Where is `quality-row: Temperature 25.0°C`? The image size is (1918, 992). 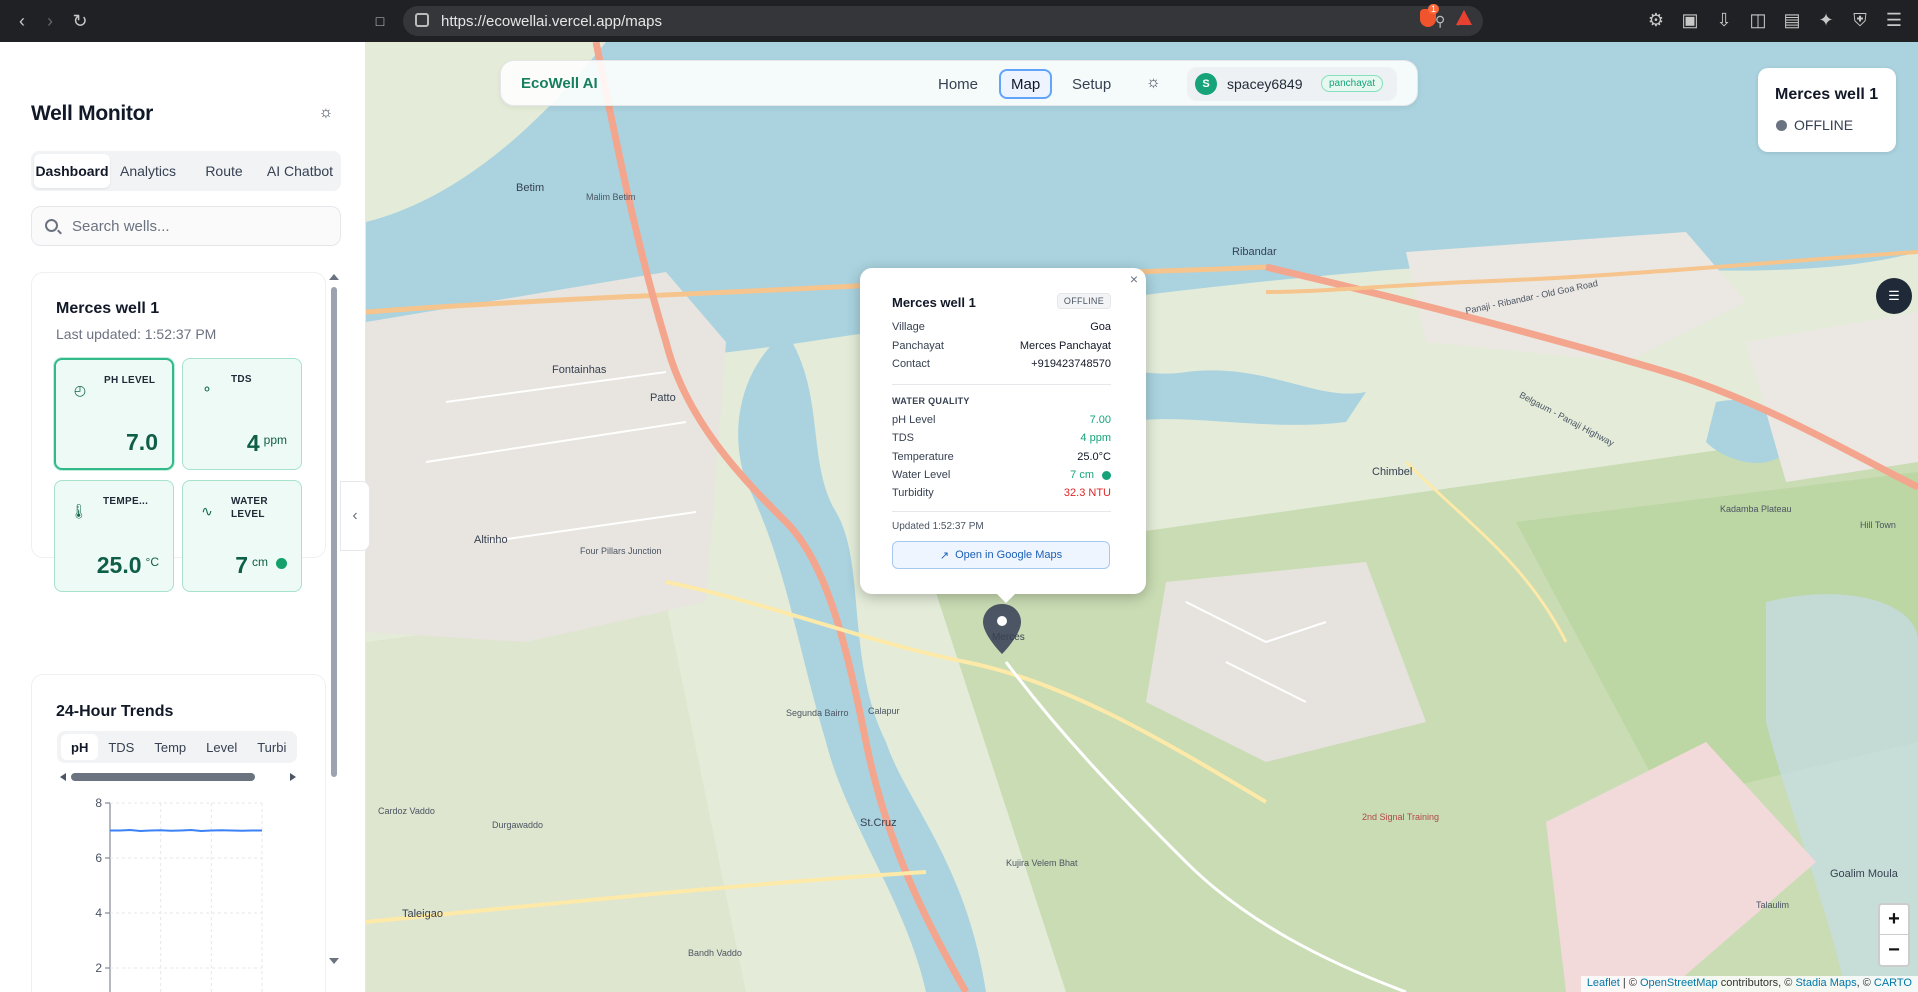 quality-row: Temperature 25.0°C is located at coordinates (1001, 459).